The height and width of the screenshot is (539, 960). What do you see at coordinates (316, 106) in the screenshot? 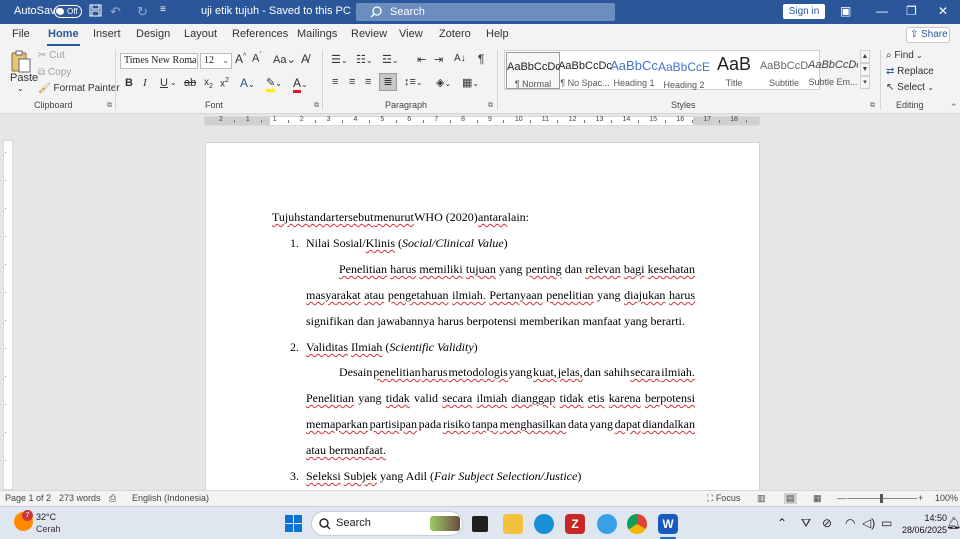
I see `font-launcher-icon: ⧉` at bounding box center [316, 106].